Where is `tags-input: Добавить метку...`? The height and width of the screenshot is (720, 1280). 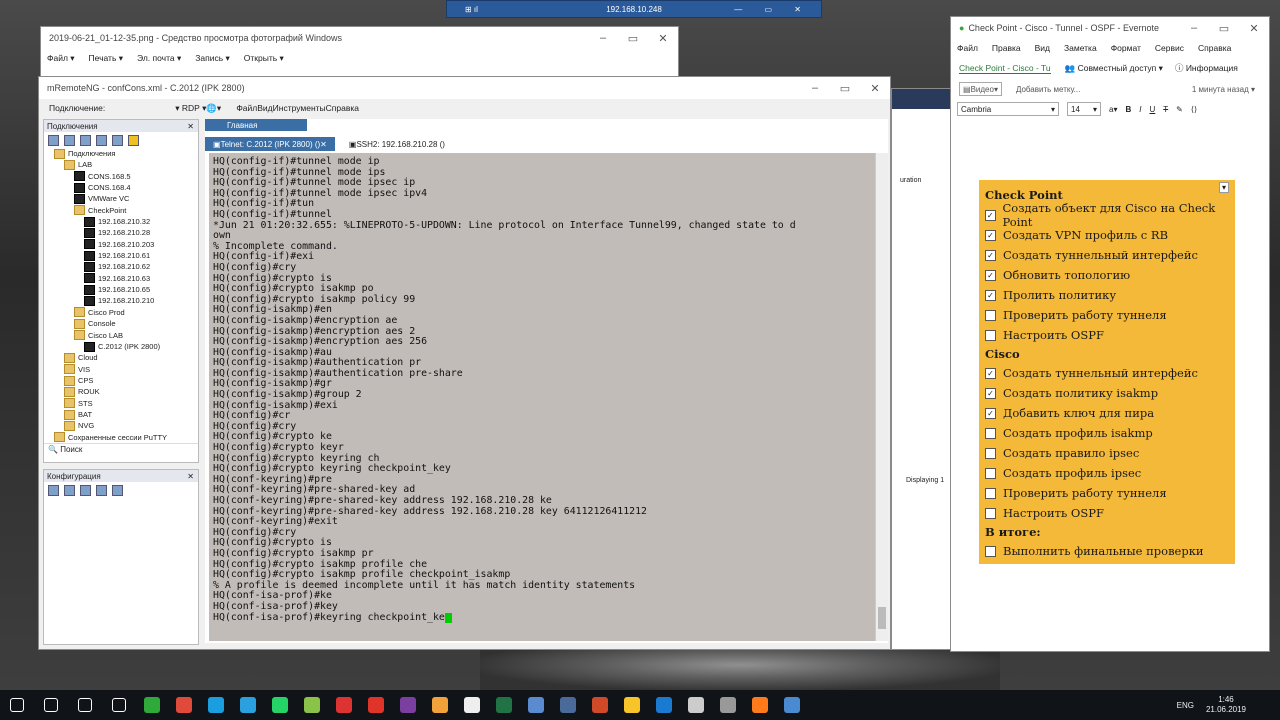 tags-input: Добавить метку... is located at coordinates (1048, 89).